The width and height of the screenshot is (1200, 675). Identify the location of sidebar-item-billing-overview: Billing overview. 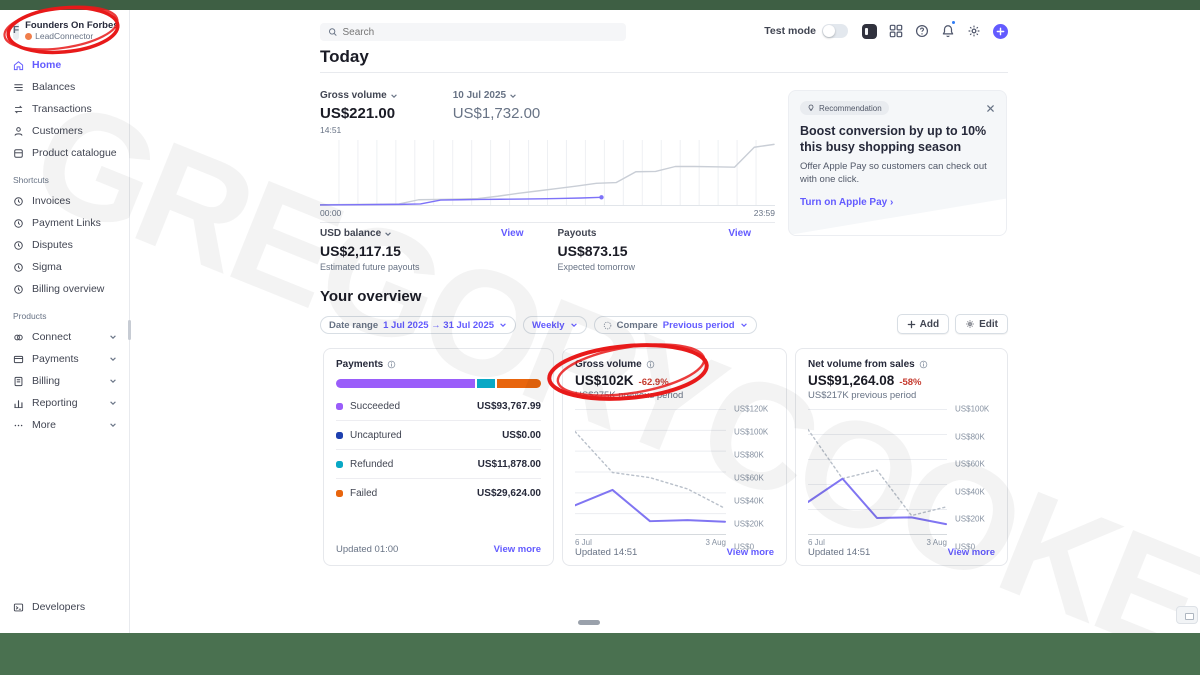
(71, 289).